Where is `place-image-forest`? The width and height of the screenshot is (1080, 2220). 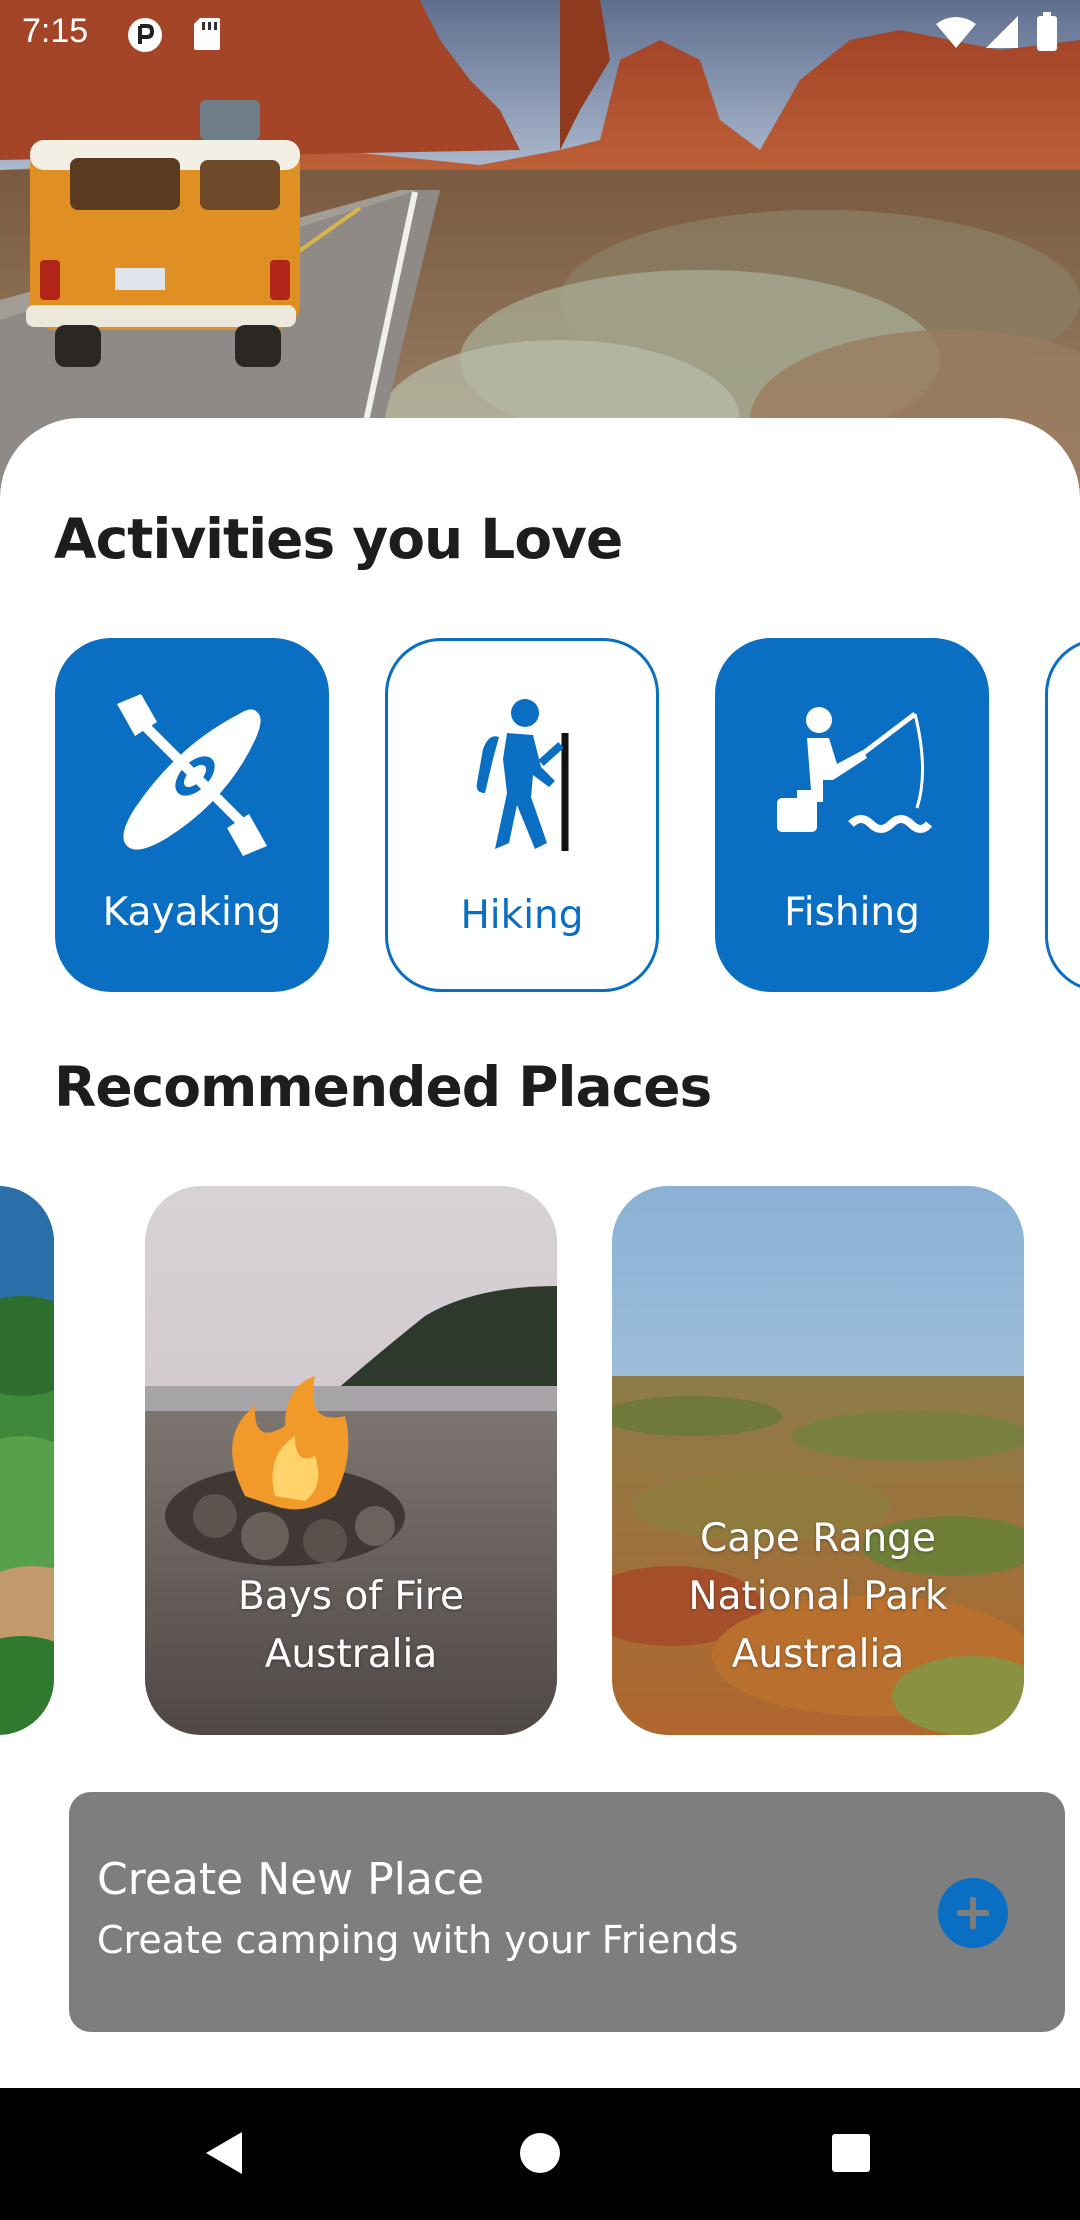 place-image-forest is located at coordinates (27, 1460).